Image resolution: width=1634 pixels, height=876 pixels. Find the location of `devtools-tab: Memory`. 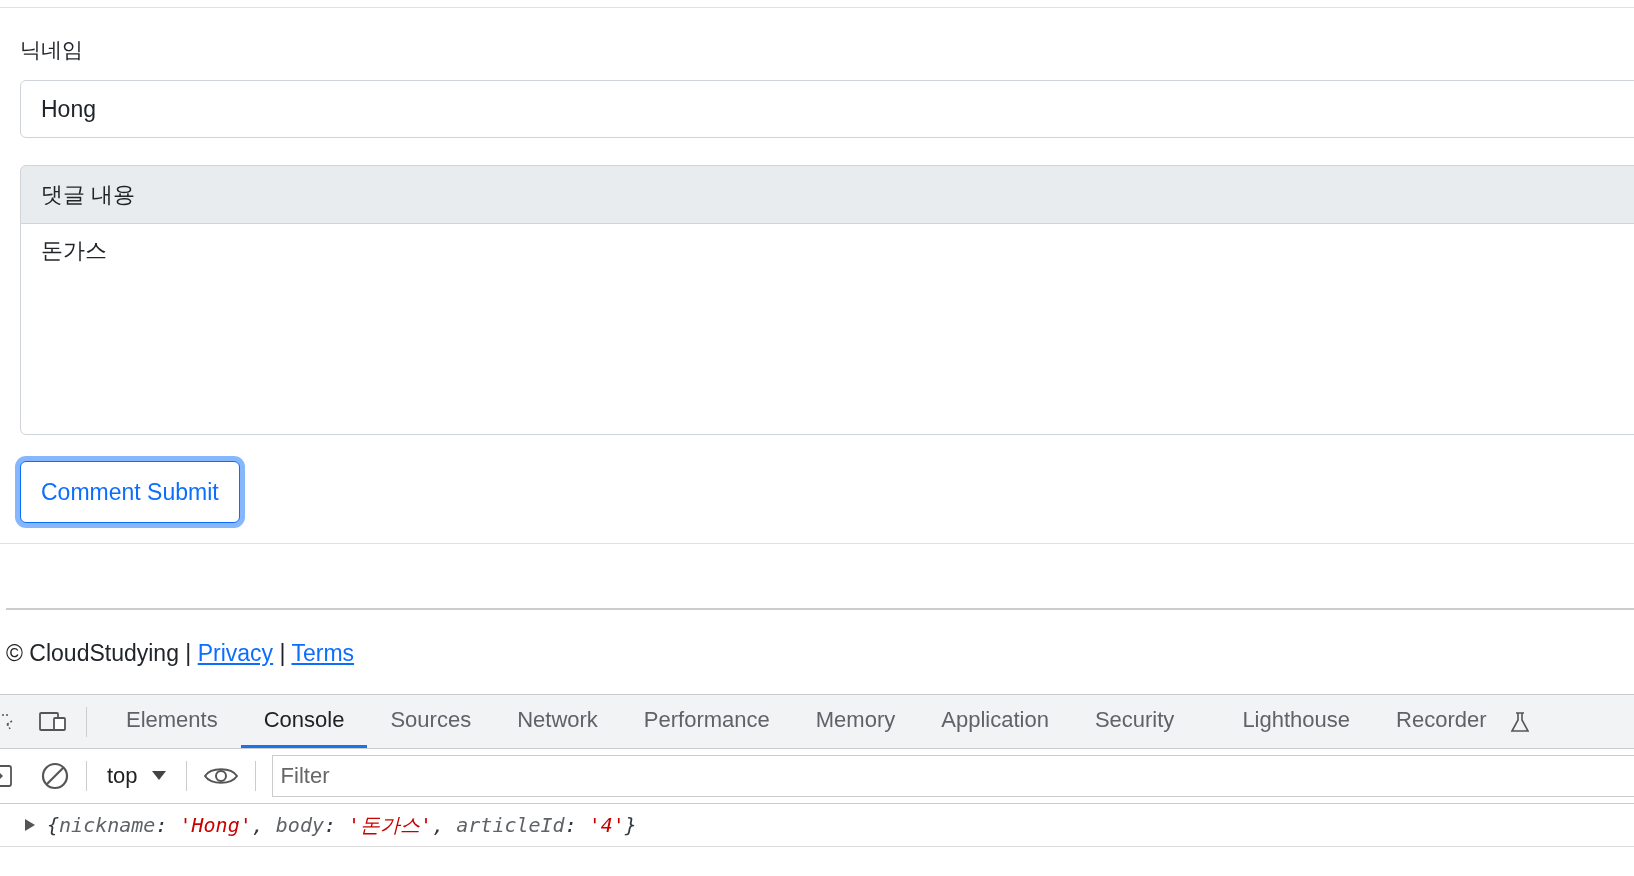

devtools-tab: Memory is located at coordinates (855, 721).